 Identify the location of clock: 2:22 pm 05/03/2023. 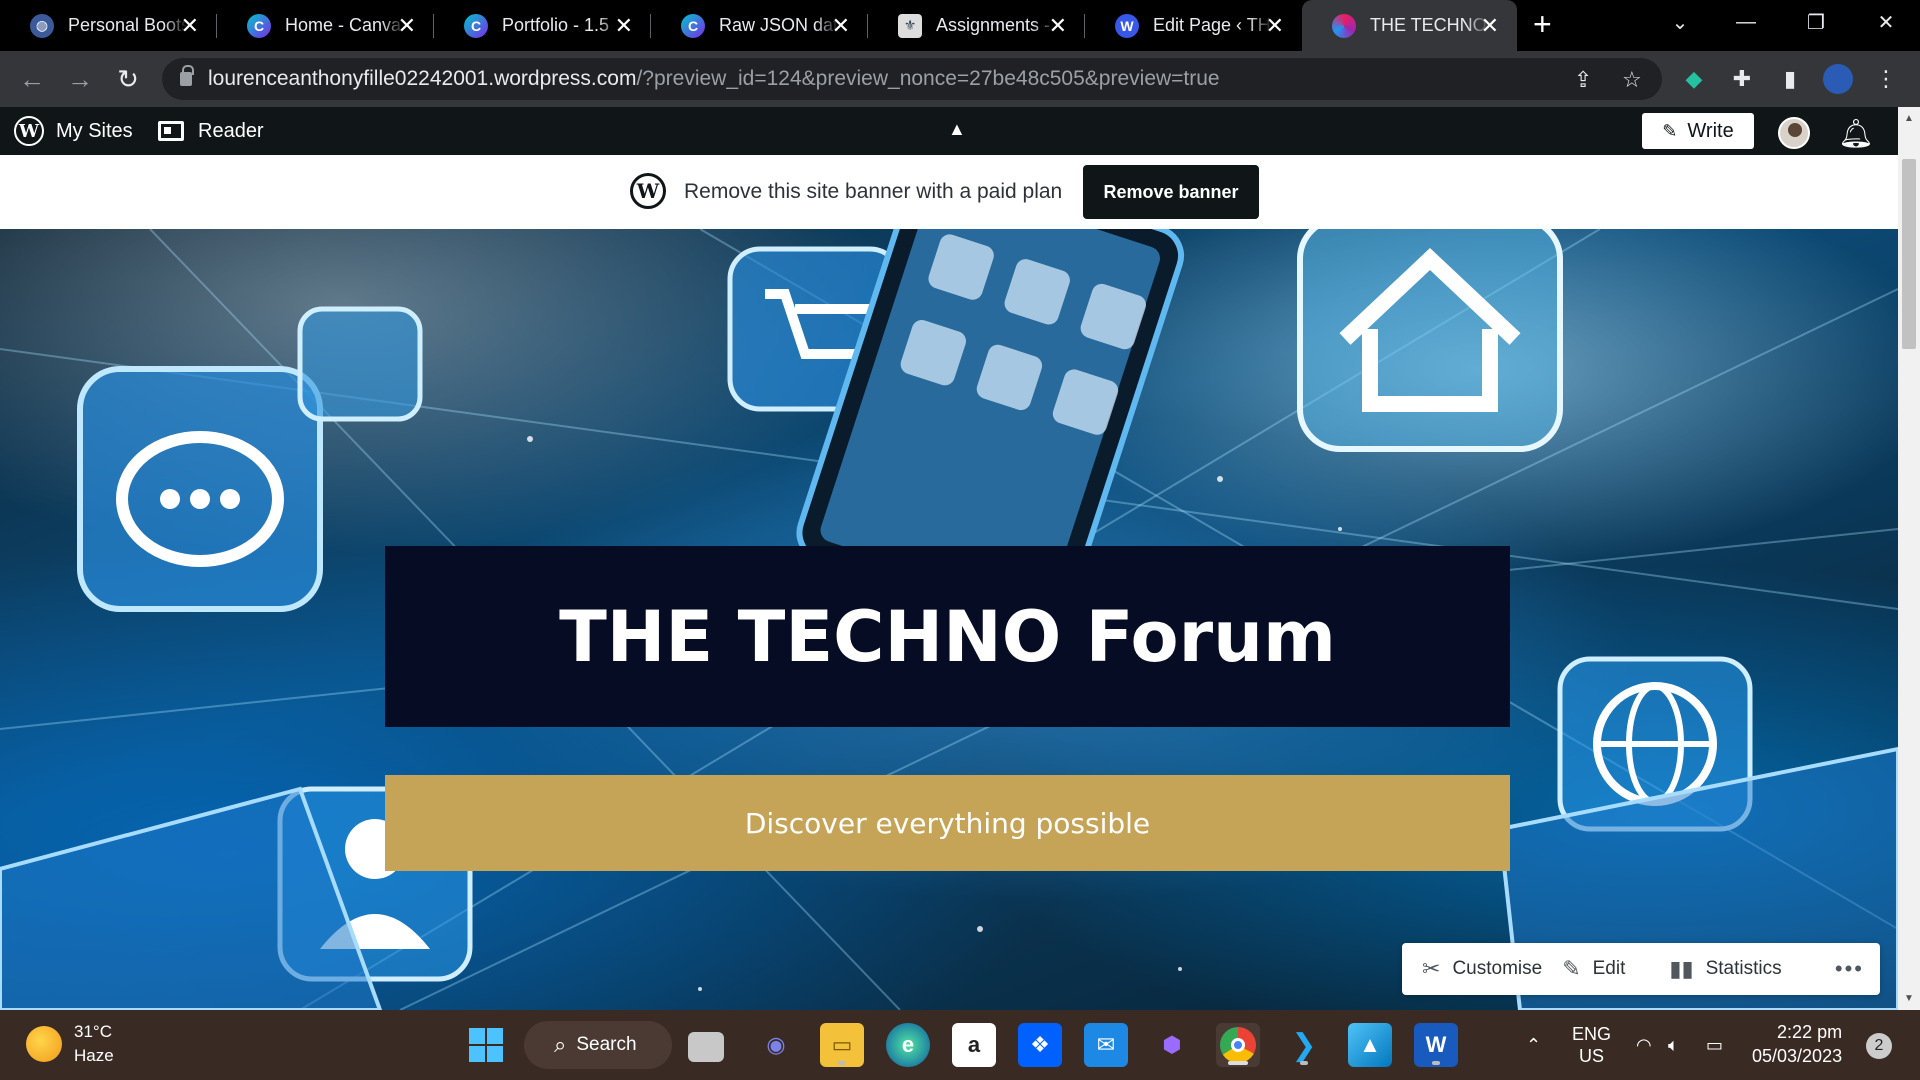
(1797, 1044).